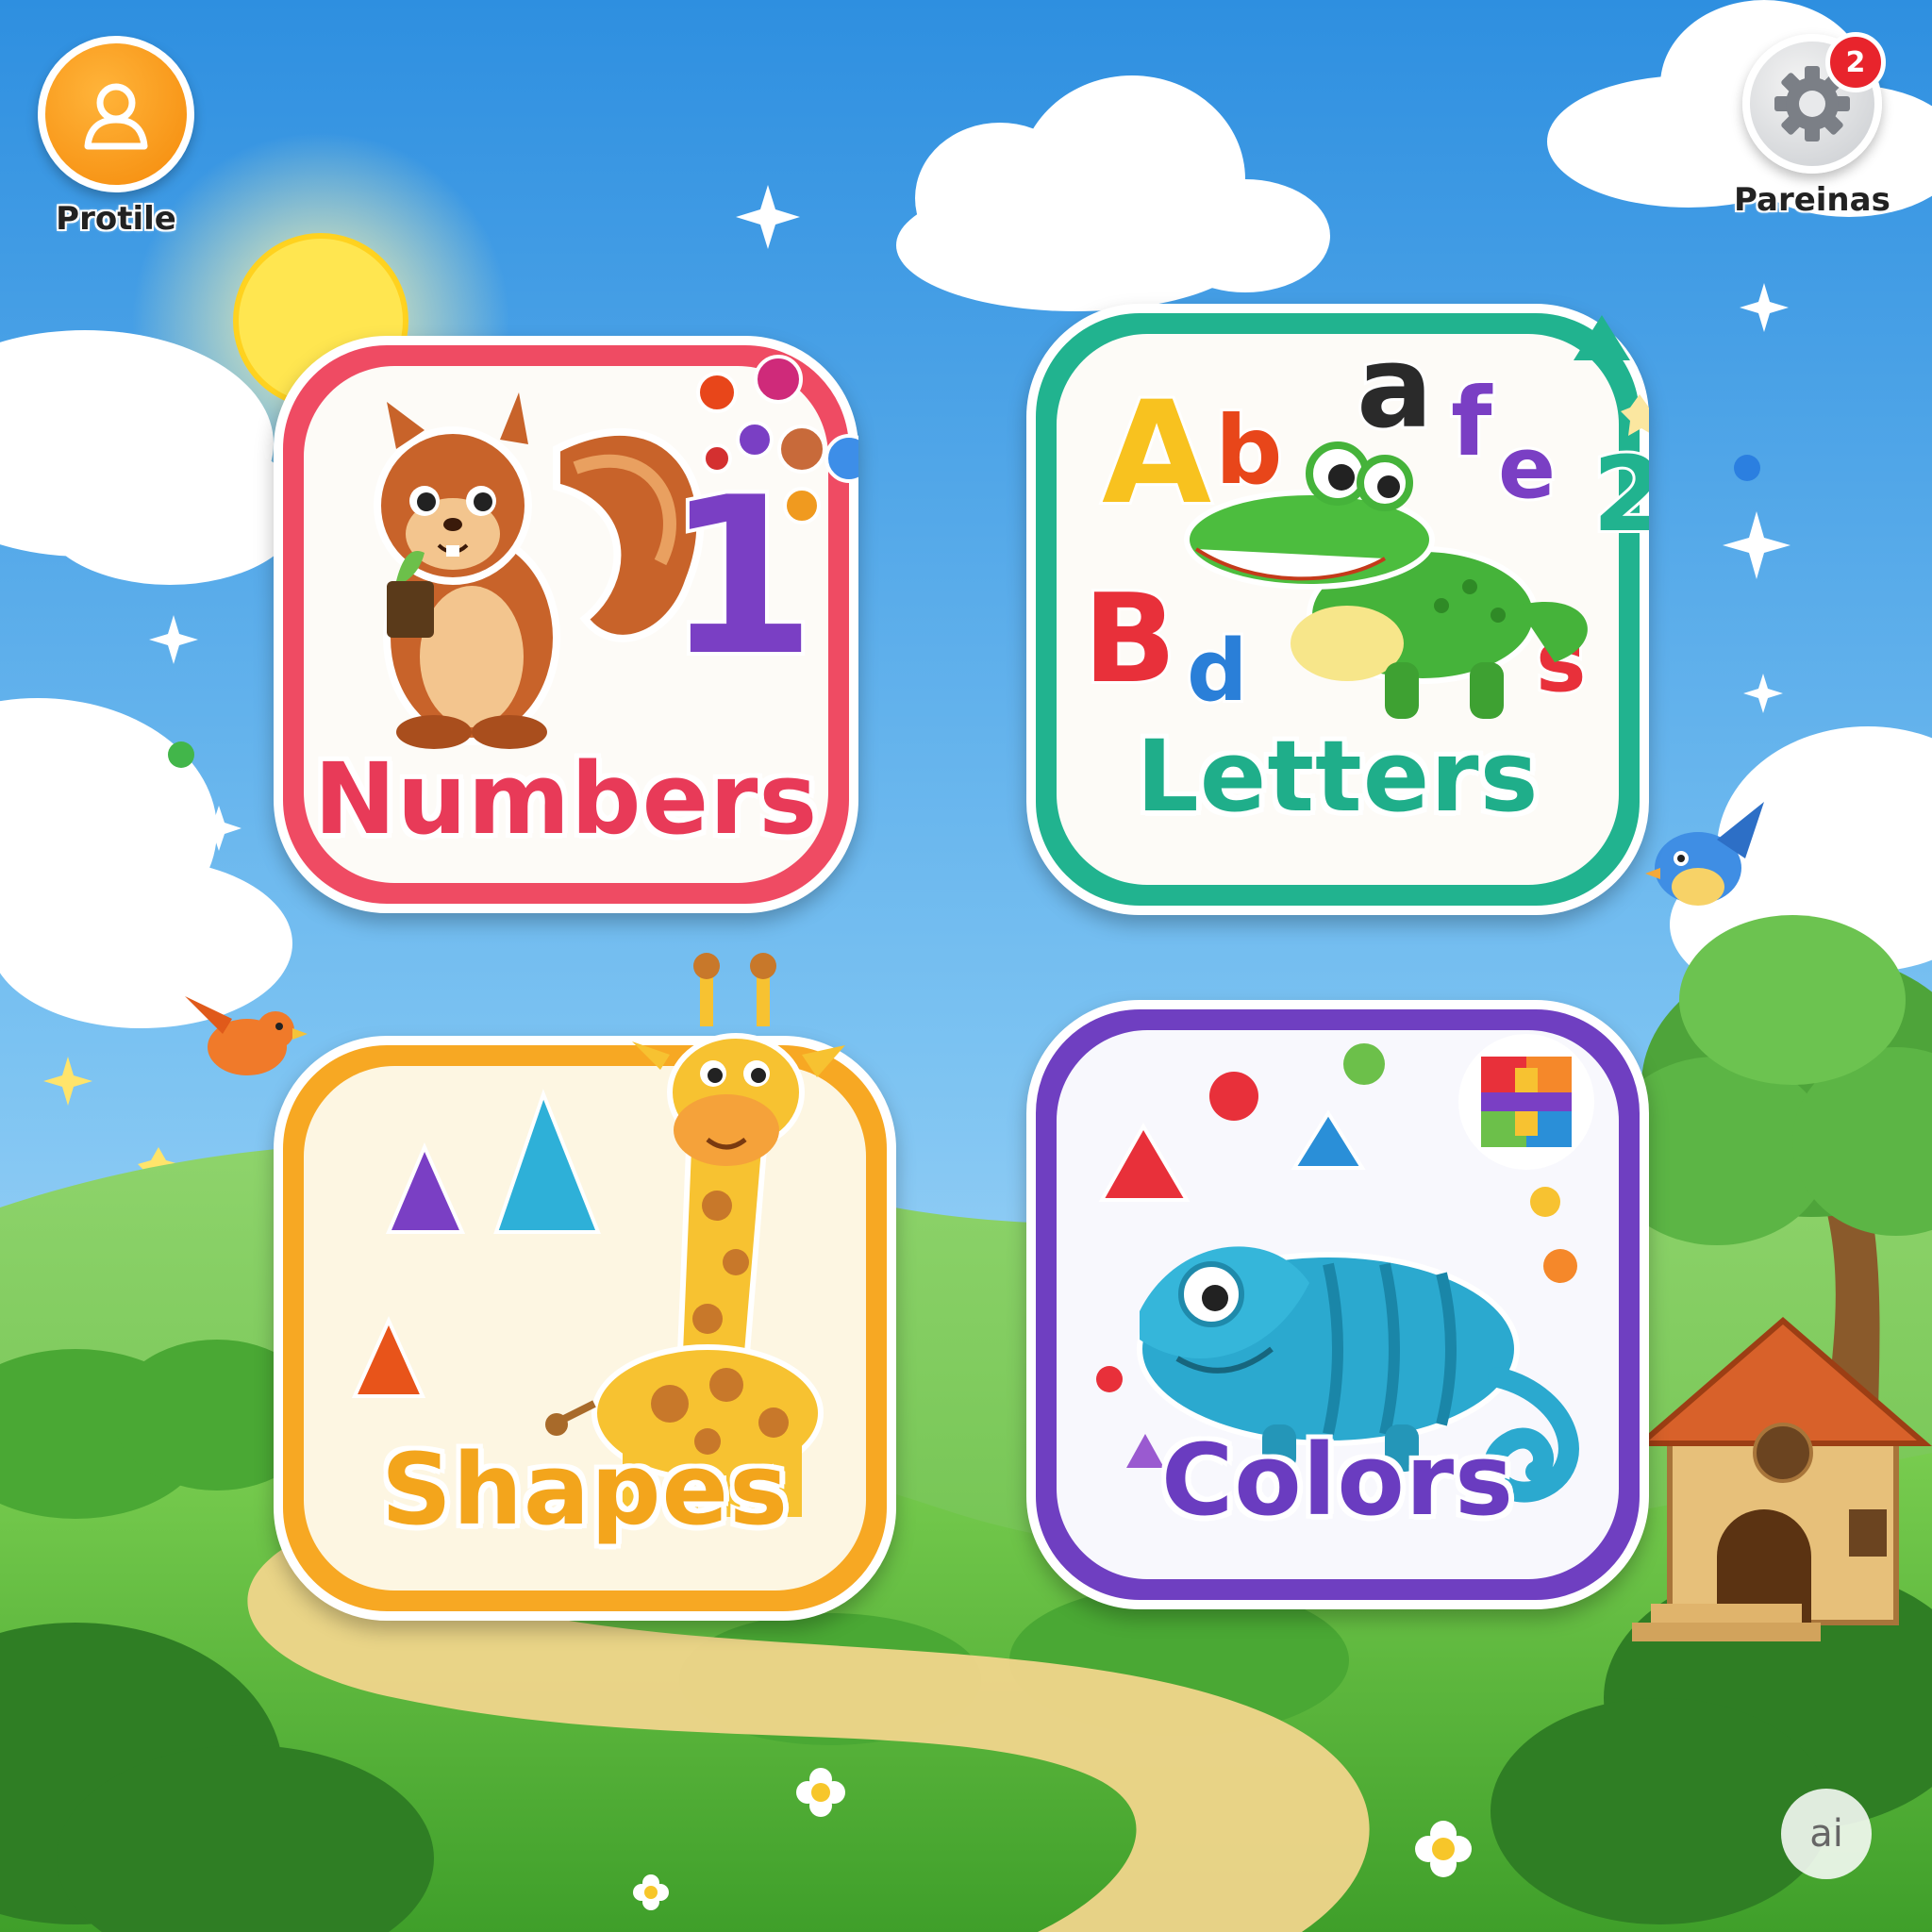 Image resolution: width=1932 pixels, height=1932 pixels. Describe the element at coordinates (1395, 388) in the screenshot. I see `glyph-a: a` at that location.